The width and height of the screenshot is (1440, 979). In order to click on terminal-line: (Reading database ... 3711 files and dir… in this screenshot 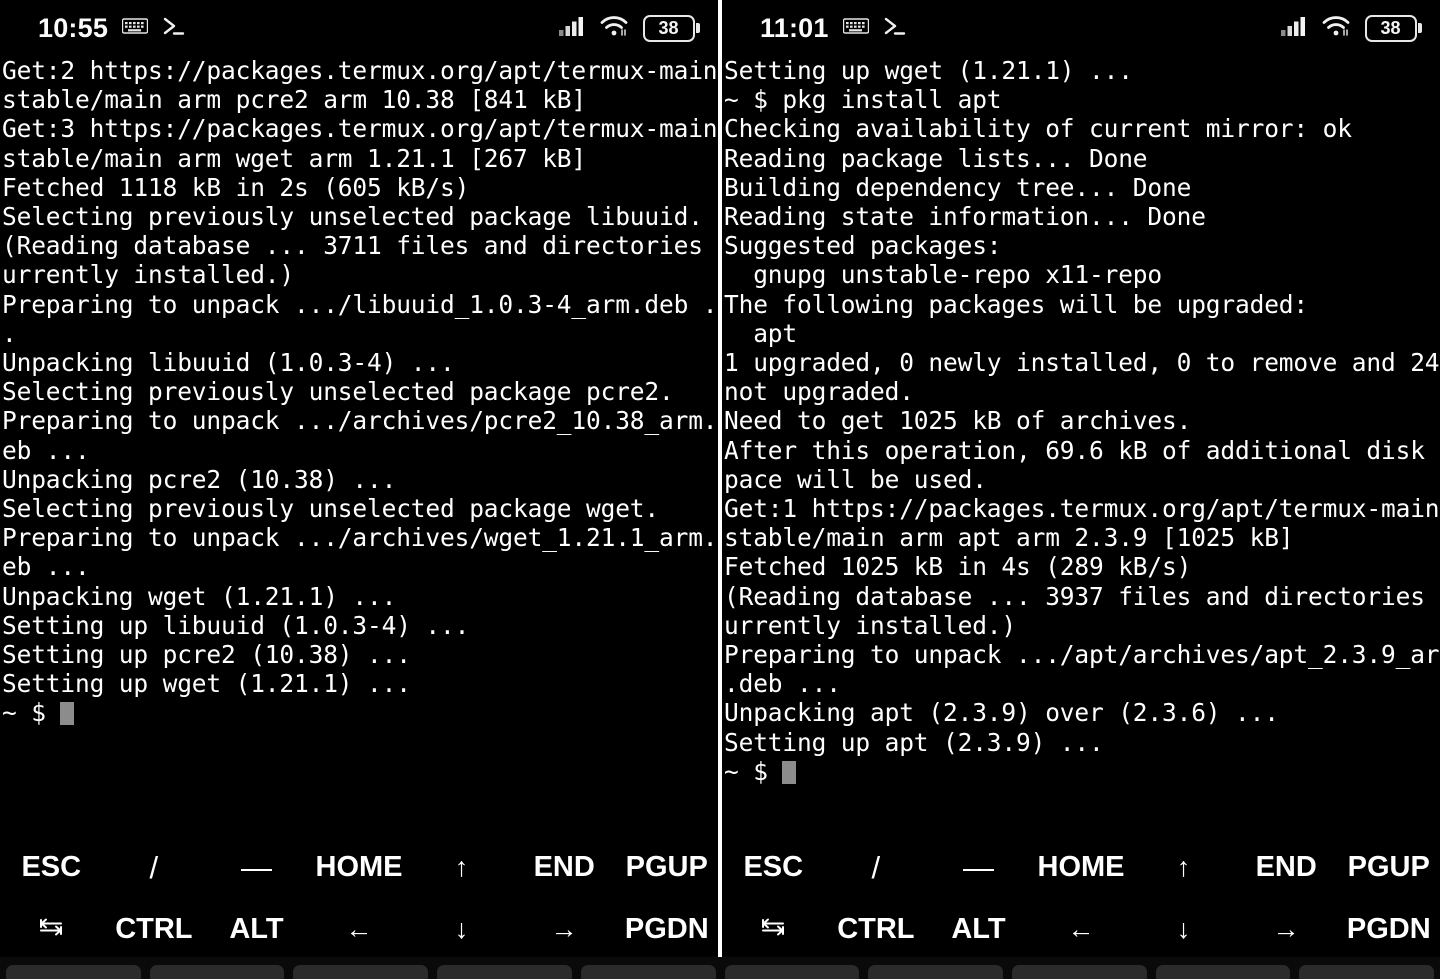, I will do `click(360, 246)`.